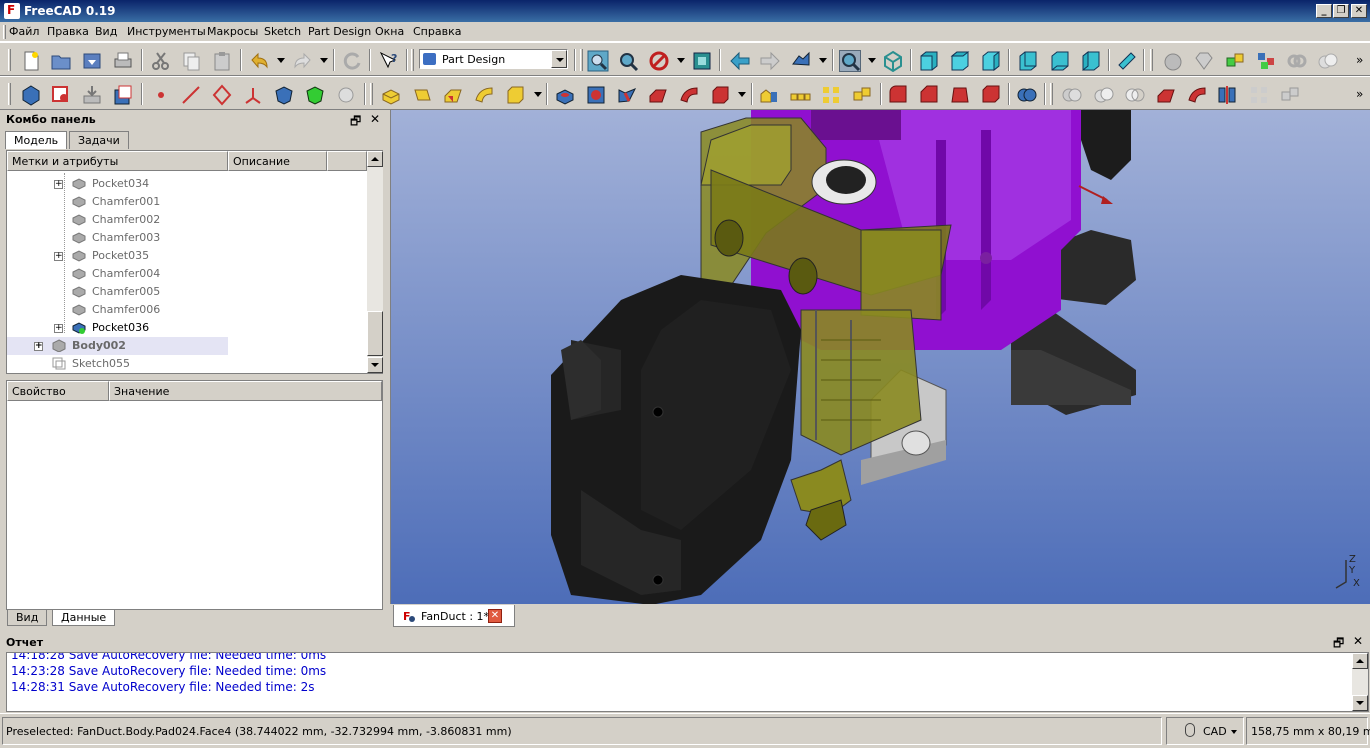  I want to click on additive-primitive-dropdown-icon, so click(538, 94).